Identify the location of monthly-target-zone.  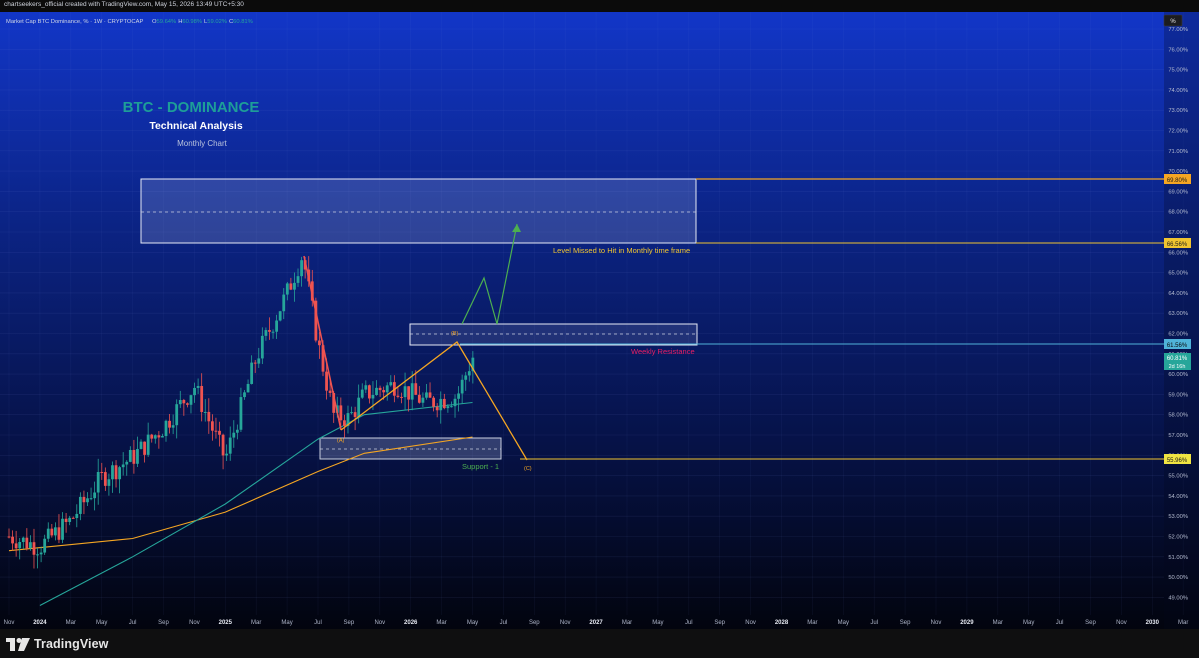
(418, 211).